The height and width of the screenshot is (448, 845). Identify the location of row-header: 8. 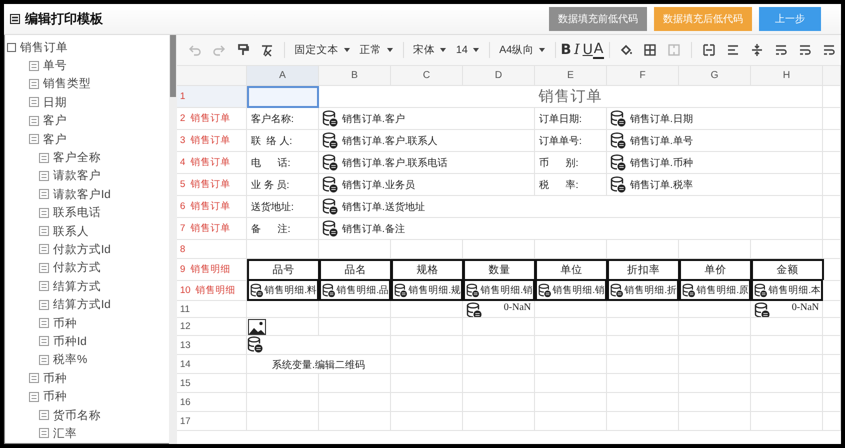
(212, 249).